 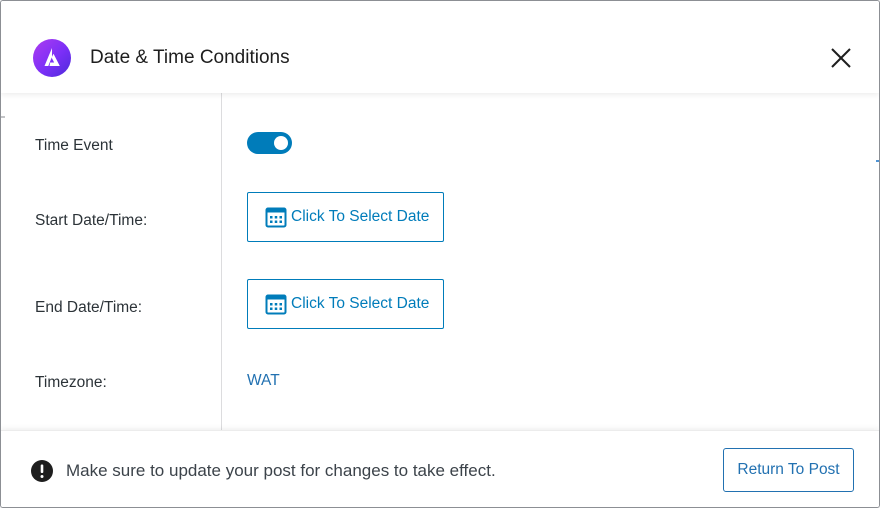 What do you see at coordinates (91, 220) in the screenshot?
I see `start-date-label: Start Date/Time:` at bounding box center [91, 220].